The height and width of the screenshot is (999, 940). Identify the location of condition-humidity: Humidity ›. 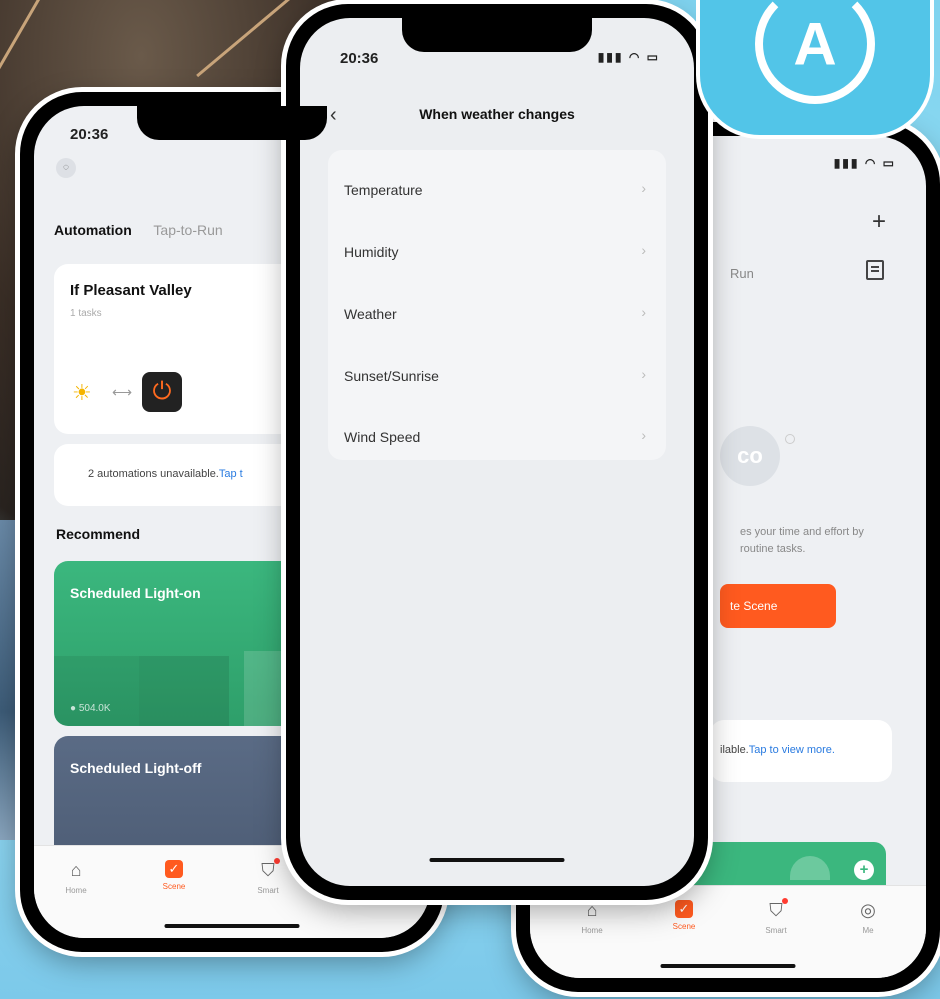
(497, 250).